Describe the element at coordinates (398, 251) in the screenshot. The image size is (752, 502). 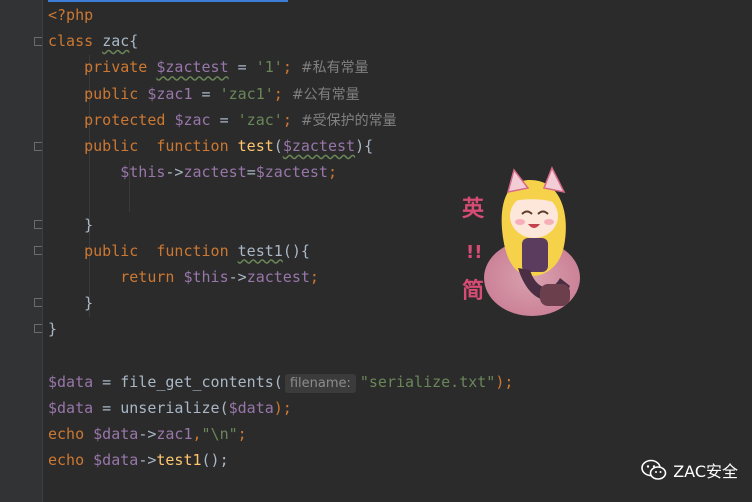
I see `code-line: public function test1(){` at that location.